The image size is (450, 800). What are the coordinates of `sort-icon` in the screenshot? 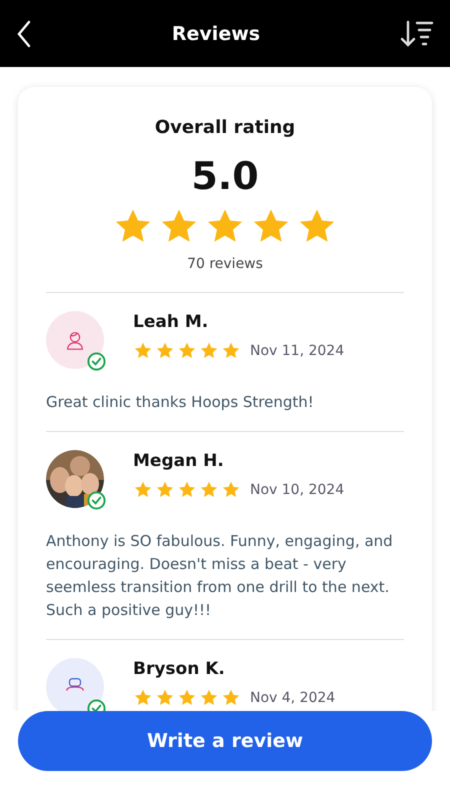 It's located at (417, 33).